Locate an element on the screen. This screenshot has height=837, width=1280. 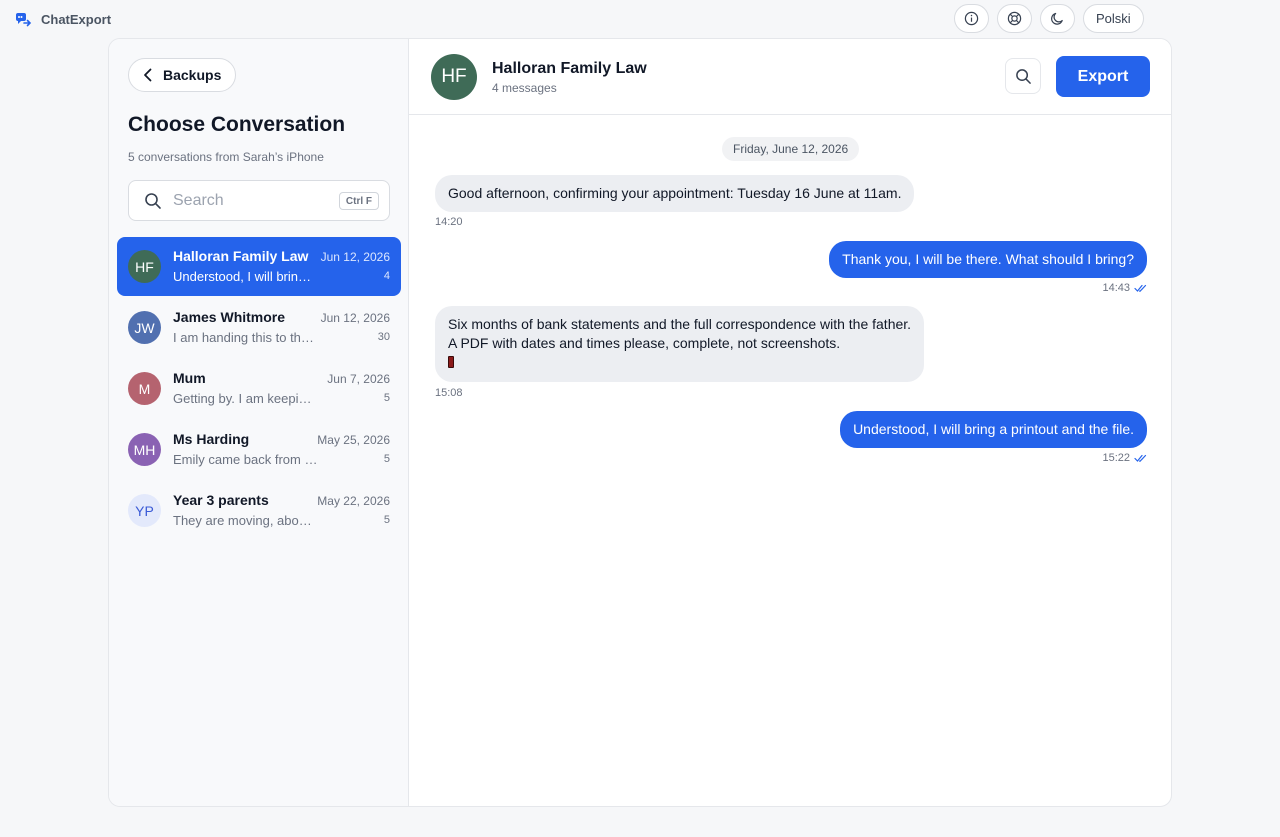
message-time: 14:20 is located at coordinates (449, 222).